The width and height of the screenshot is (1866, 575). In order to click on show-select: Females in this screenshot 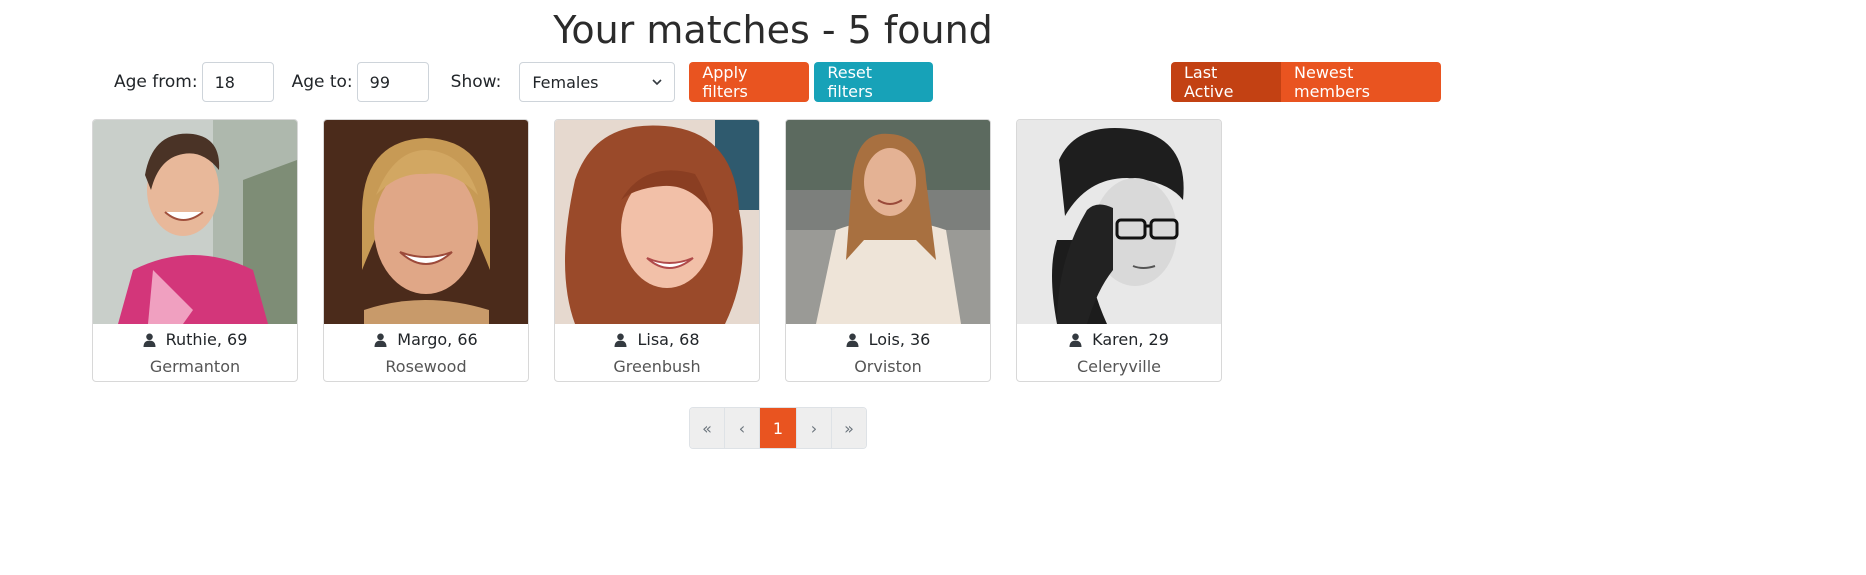, I will do `click(597, 82)`.